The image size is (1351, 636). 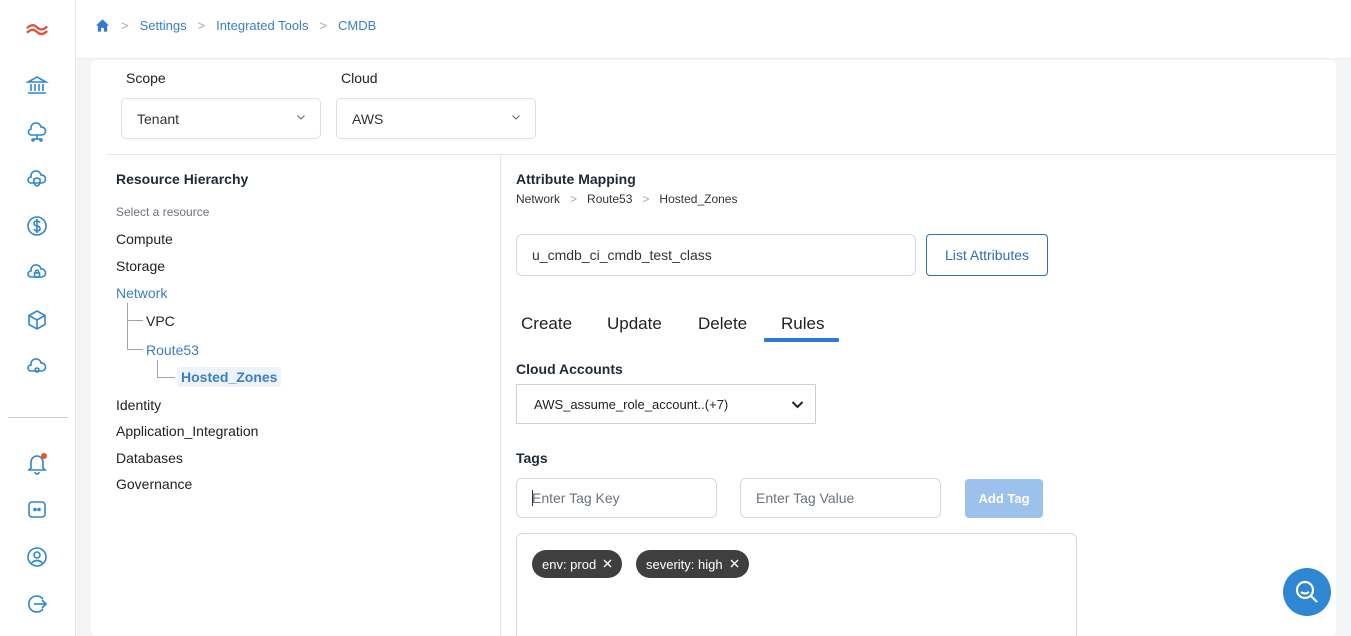 I want to click on tag-chip: env: prod, so click(x=577, y=564).